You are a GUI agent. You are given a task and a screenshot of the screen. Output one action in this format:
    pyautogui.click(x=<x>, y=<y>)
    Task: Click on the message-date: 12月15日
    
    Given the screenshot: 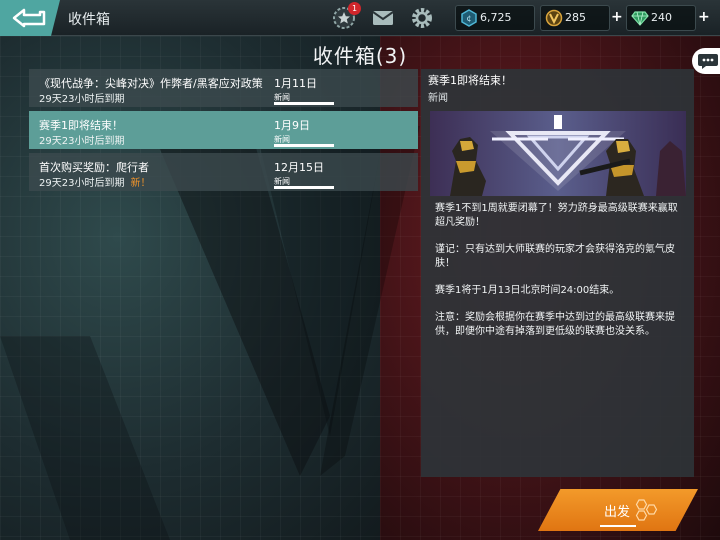 What is the action you would take?
    pyautogui.click(x=299, y=167)
    